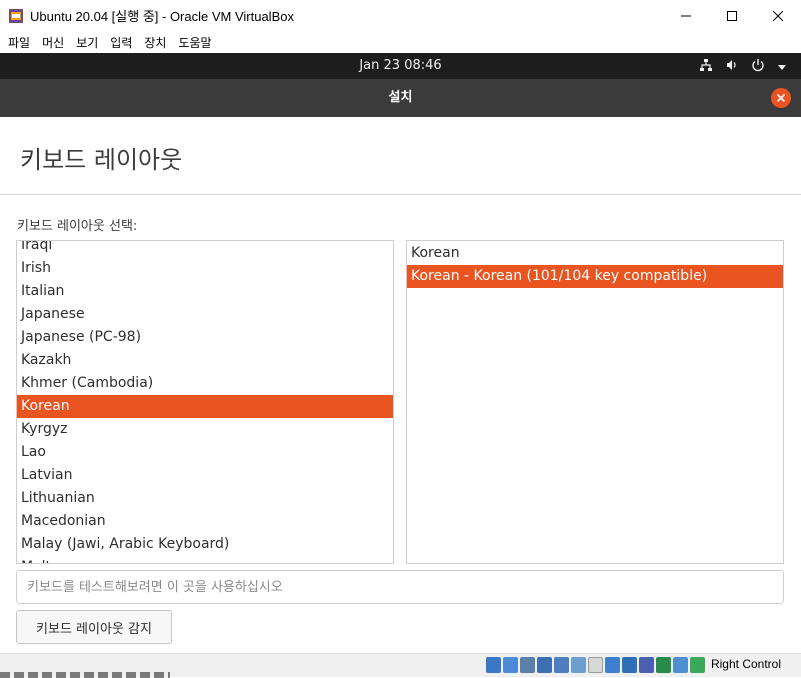 The height and width of the screenshot is (678, 801). I want to click on layout-item: Iraqi, so click(205, 249).